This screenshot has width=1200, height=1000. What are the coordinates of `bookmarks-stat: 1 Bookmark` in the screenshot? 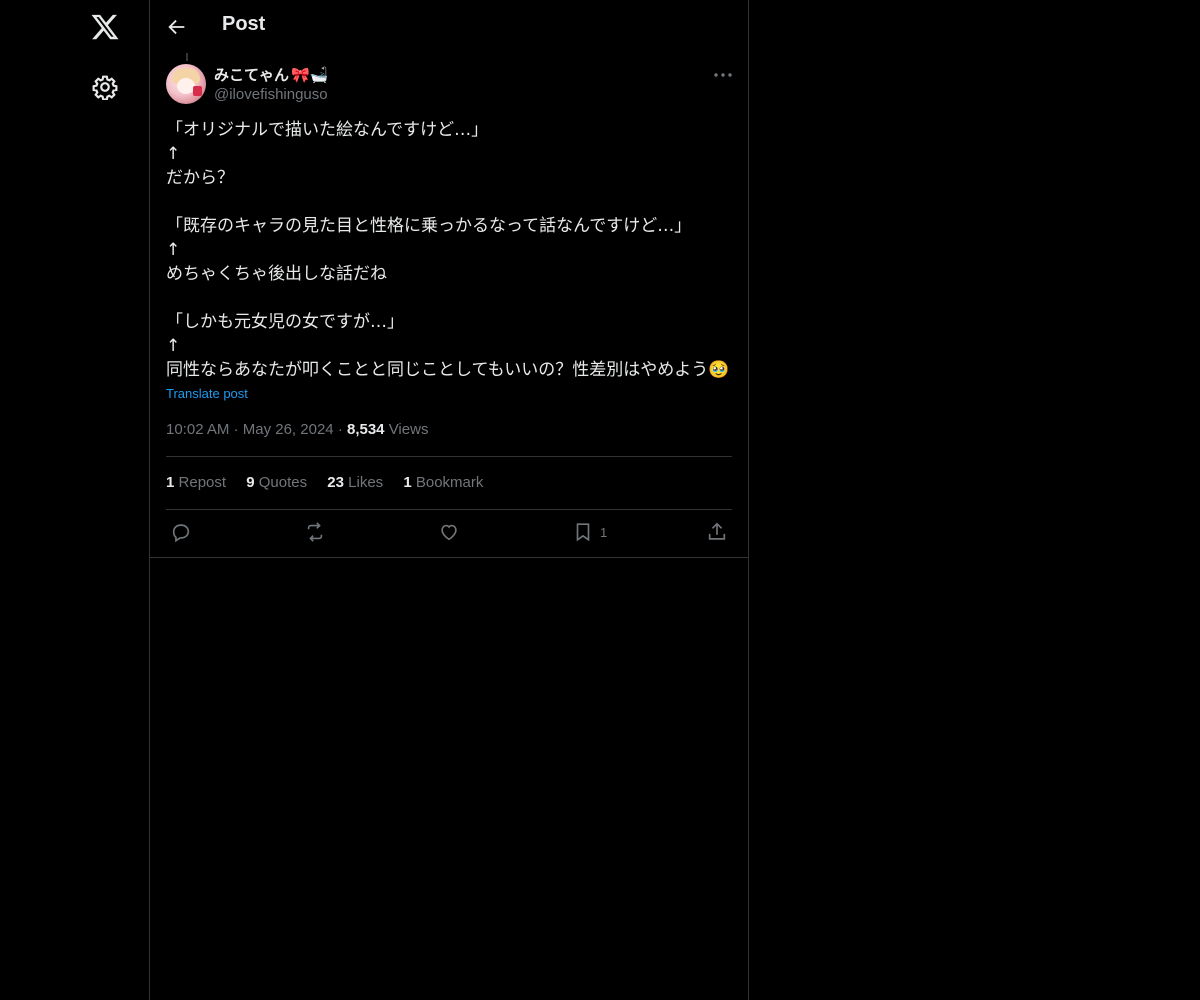 It's located at (443, 482).